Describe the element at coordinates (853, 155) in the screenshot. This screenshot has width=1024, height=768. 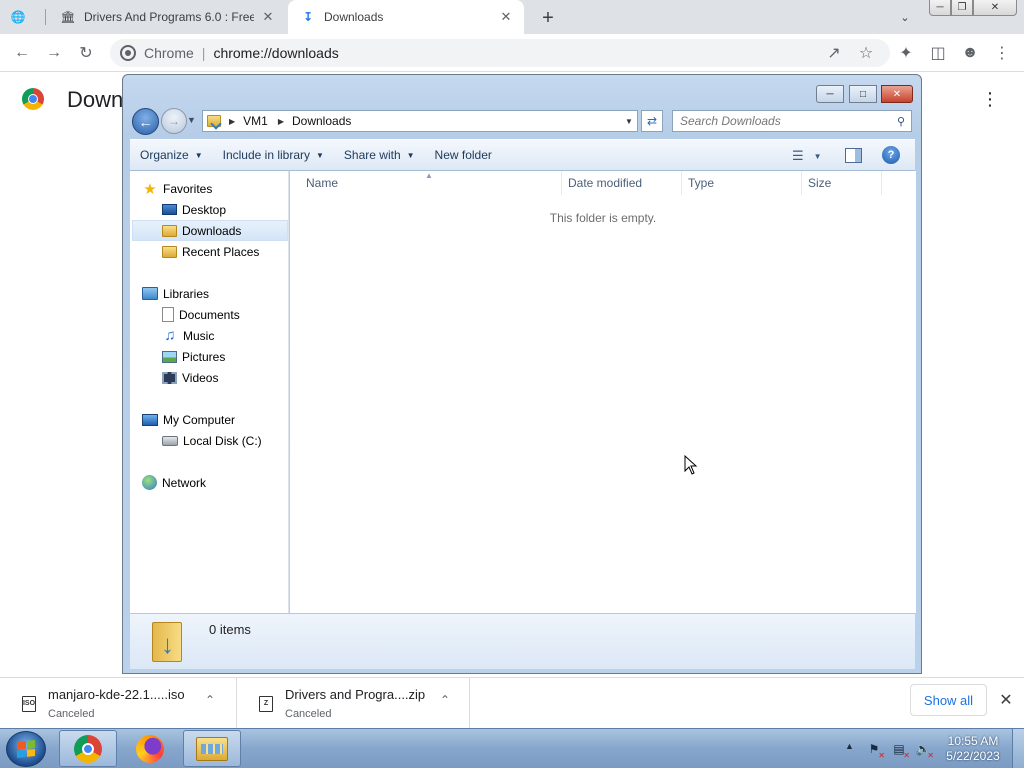
I see `preview-pane-icon` at that location.